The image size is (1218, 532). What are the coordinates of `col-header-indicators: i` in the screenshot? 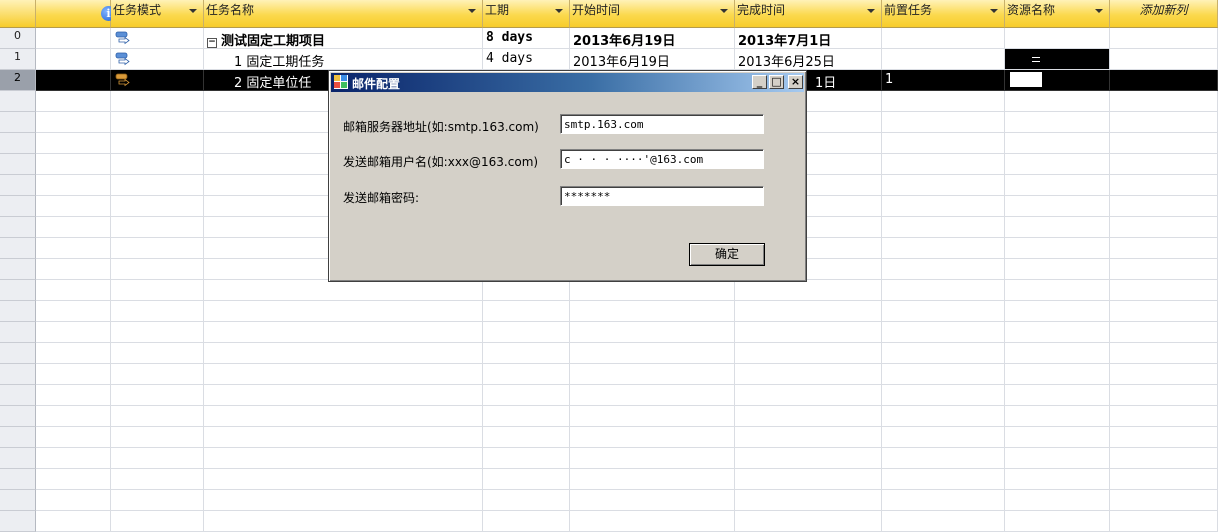 It's located at (76, 14).